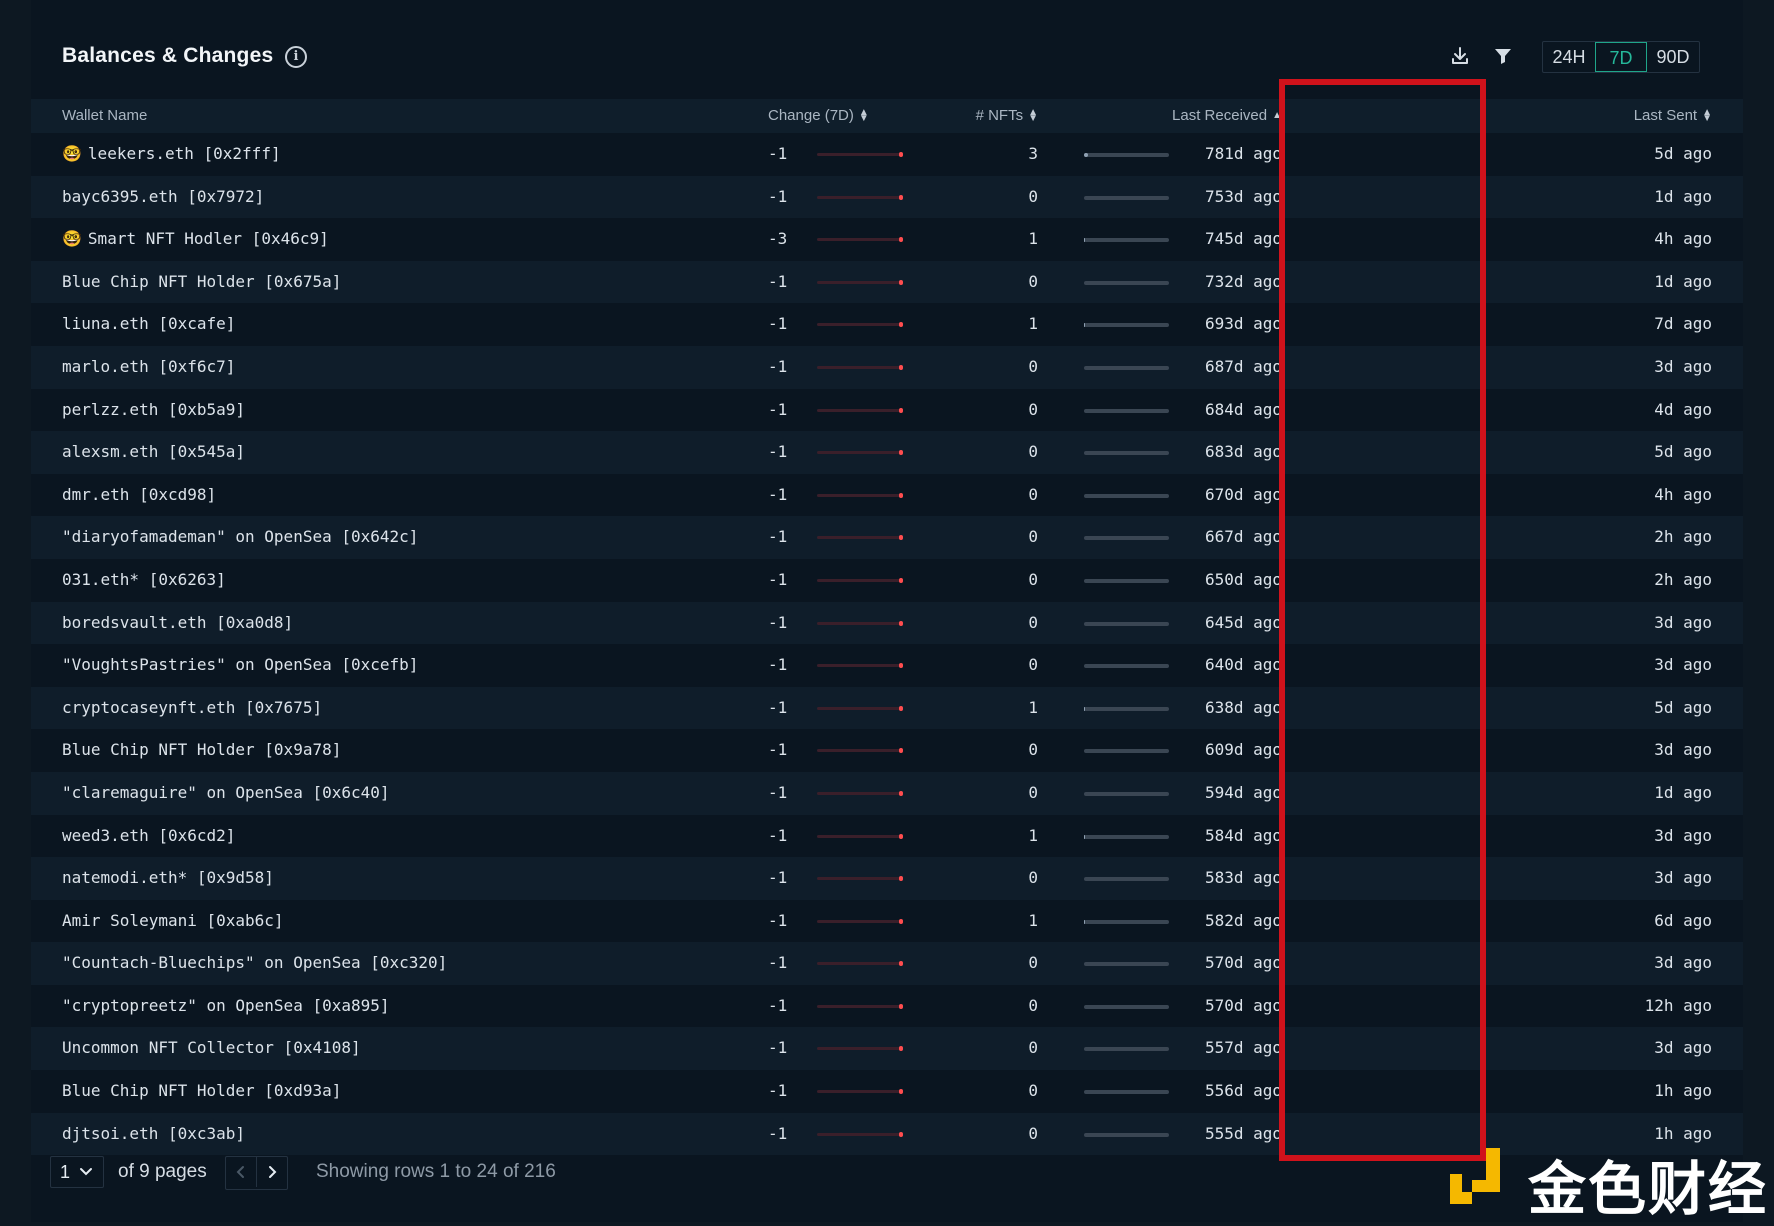  What do you see at coordinates (887, 197) in the screenshot?
I see `table-row: bayc6395.eth [0x7972] -1 0 753d ago 1d ago` at bounding box center [887, 197].